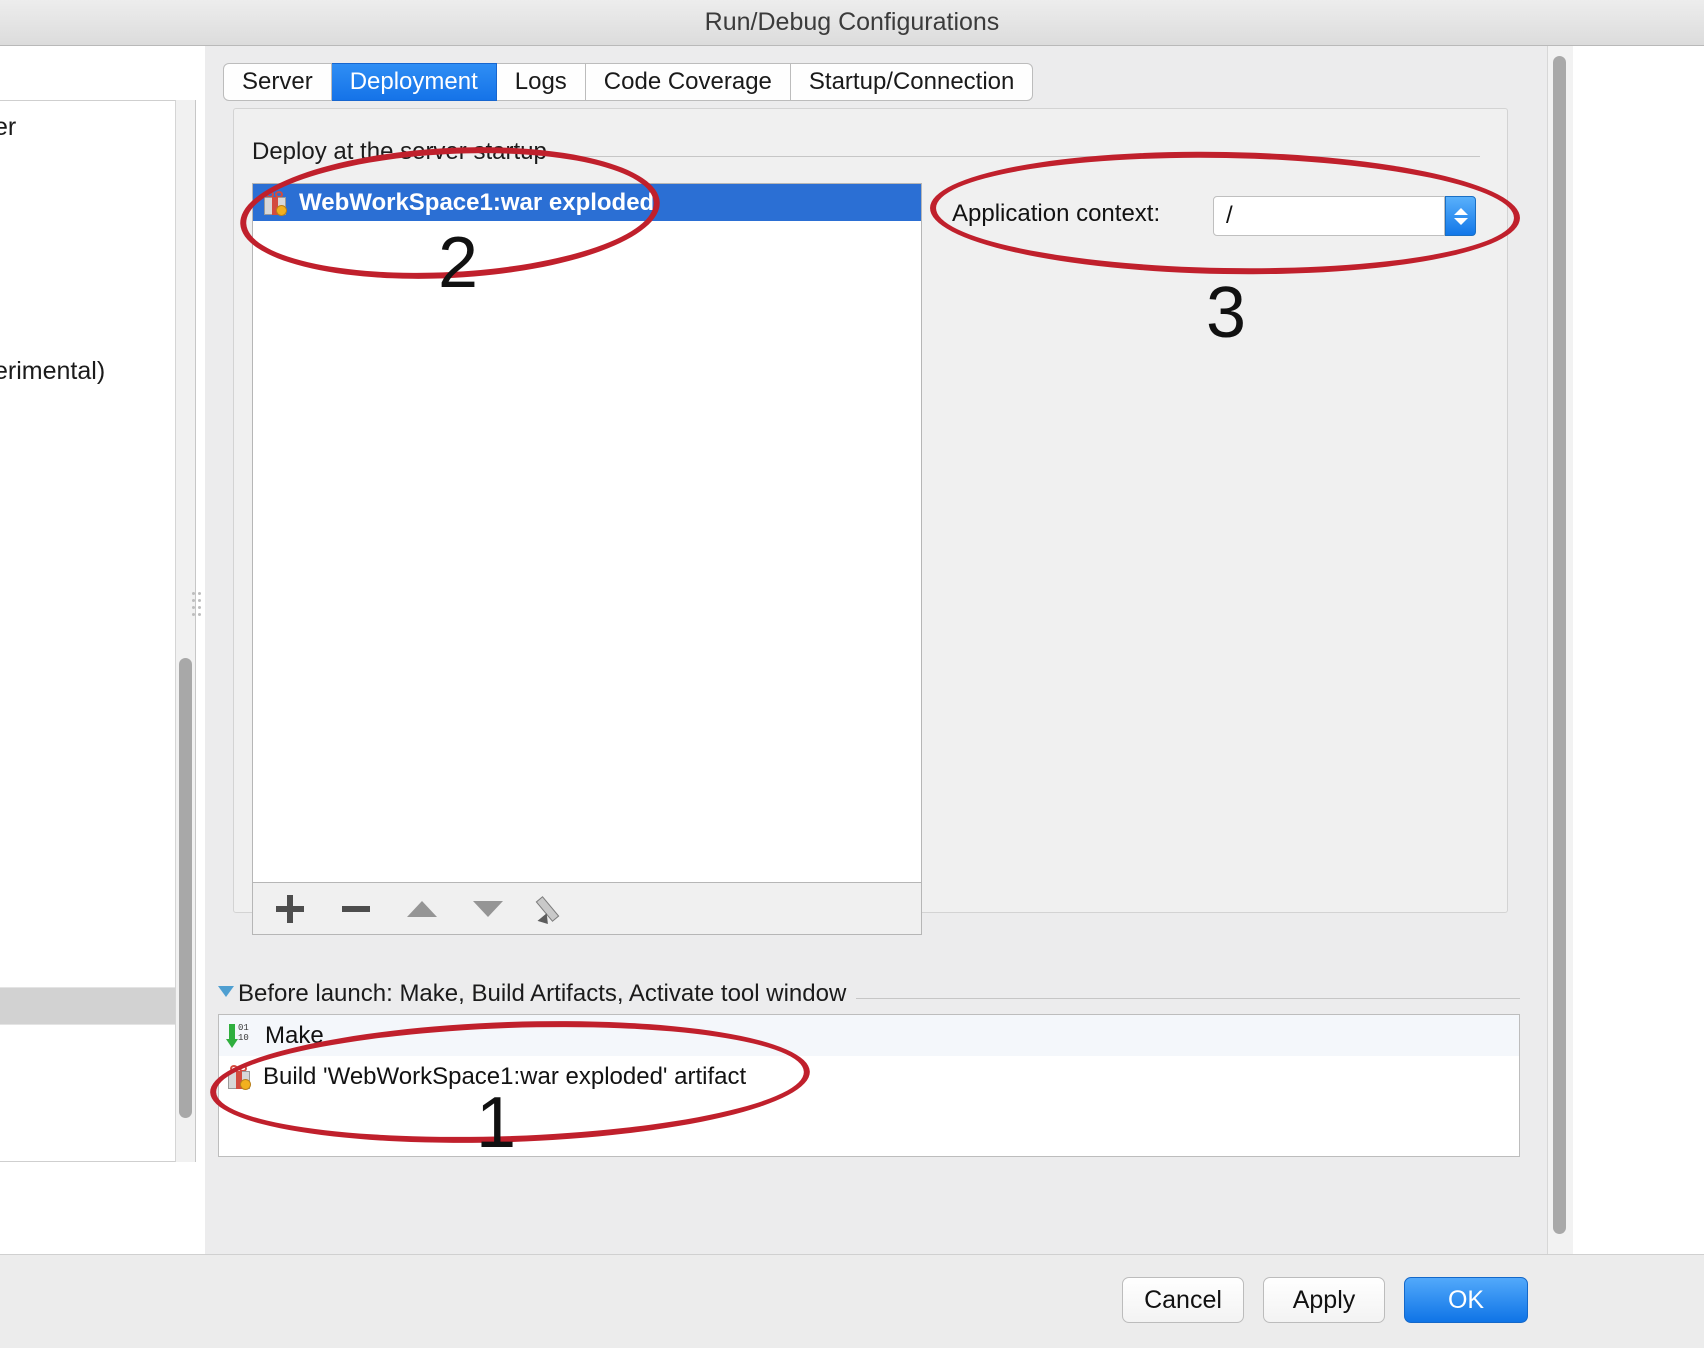 The image size is (1704, 1348). Describe the element at coordinates (240, 1036) in the screenshot. I see `make-icon: 01 10` at that location.